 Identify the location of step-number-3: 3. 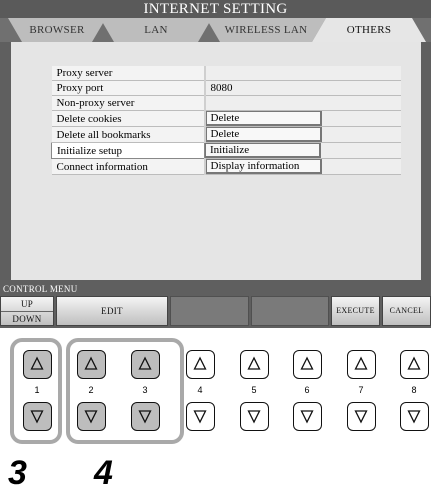
(17, 473).